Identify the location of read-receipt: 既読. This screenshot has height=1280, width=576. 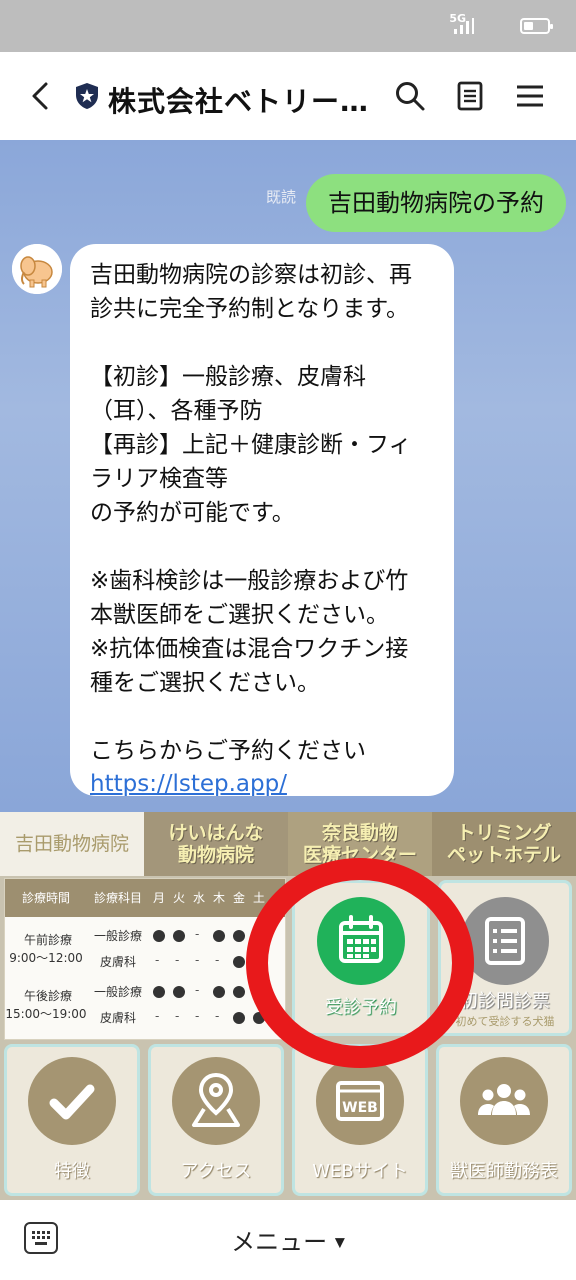
(281, 197).